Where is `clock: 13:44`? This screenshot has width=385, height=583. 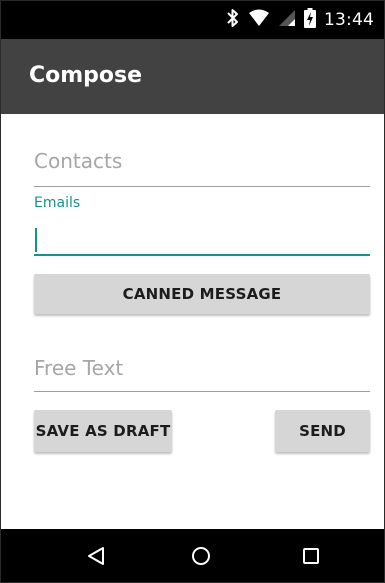 clock: 13:44 is located at coordinates (349, 20).